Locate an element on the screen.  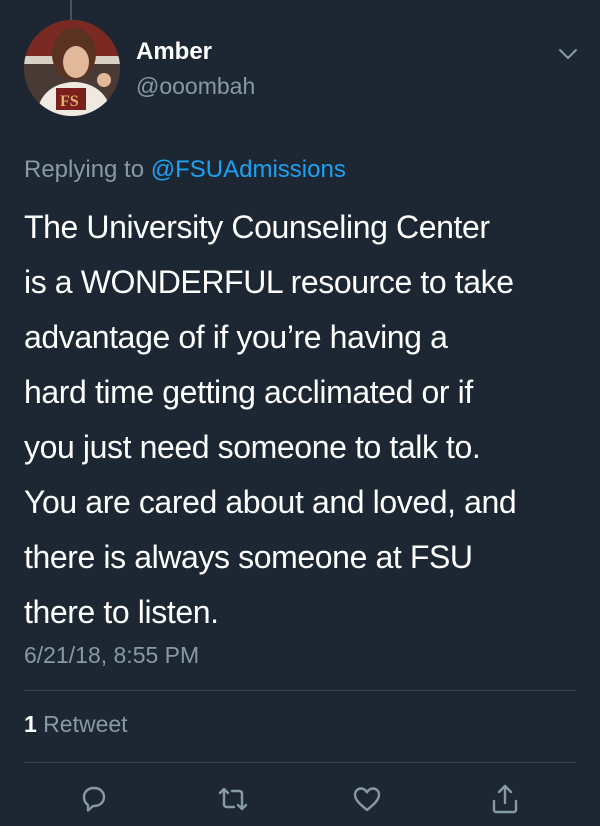
avatar-image: FS is located at coordinates (72, 68).